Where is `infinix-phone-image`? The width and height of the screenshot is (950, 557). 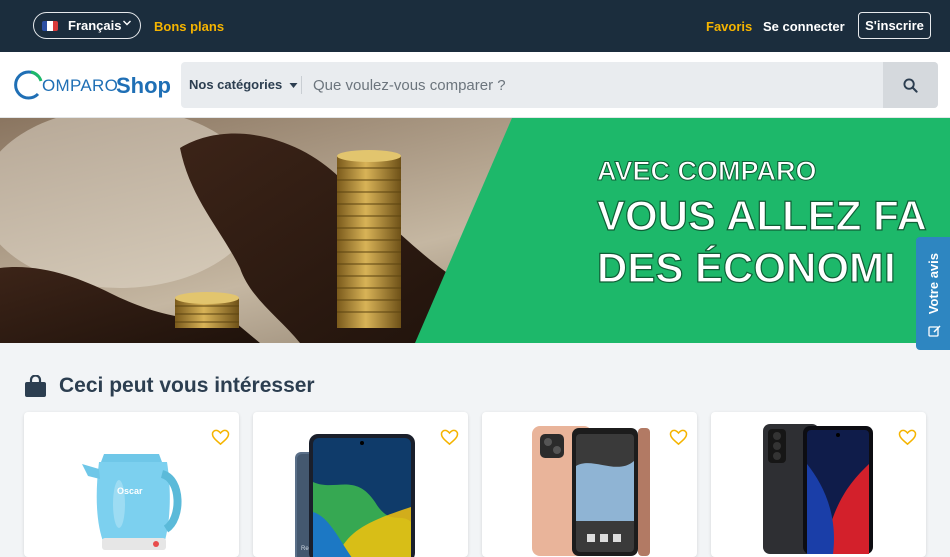 infinix-phone-image is located at coordinates (818, 489).